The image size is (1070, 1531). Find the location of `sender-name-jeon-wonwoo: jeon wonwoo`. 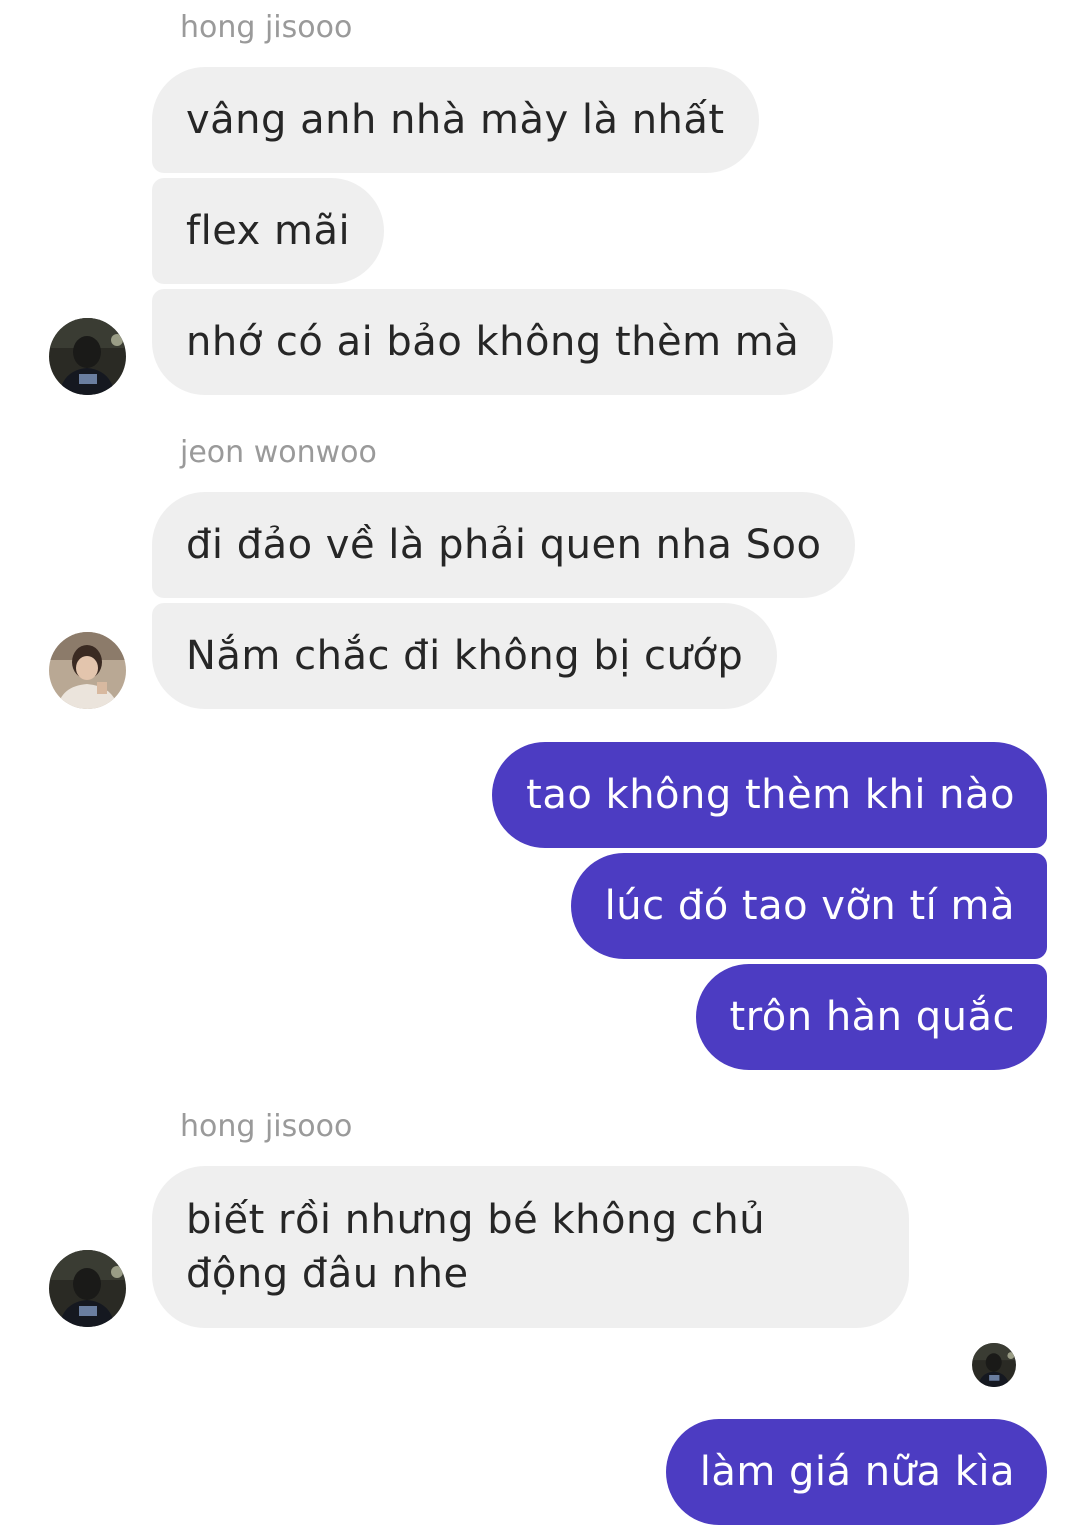

sender-name-jeon-wonwoo: jeon wonwoo is located at coordinates (278, 452).